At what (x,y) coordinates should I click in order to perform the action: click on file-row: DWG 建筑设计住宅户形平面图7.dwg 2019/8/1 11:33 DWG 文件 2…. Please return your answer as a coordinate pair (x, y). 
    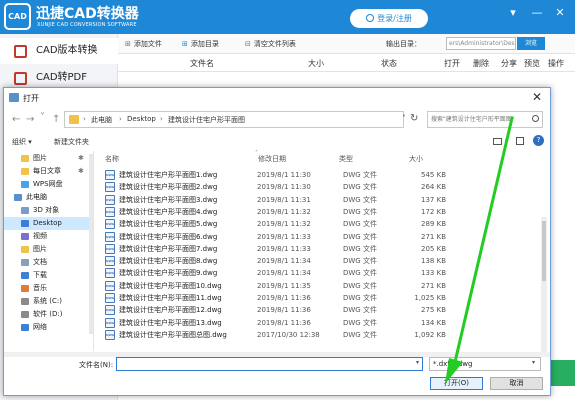
    Looking at the image, I should click on (275, 249).